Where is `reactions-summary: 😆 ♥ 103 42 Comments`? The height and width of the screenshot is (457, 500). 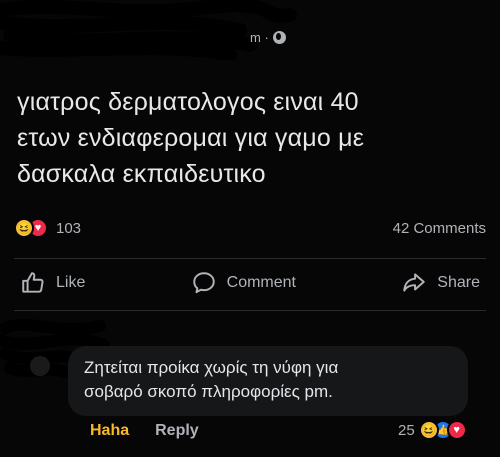 reactions-summary: 😆 ♥ 103 42 Comments is located at coordinates (250, 228).